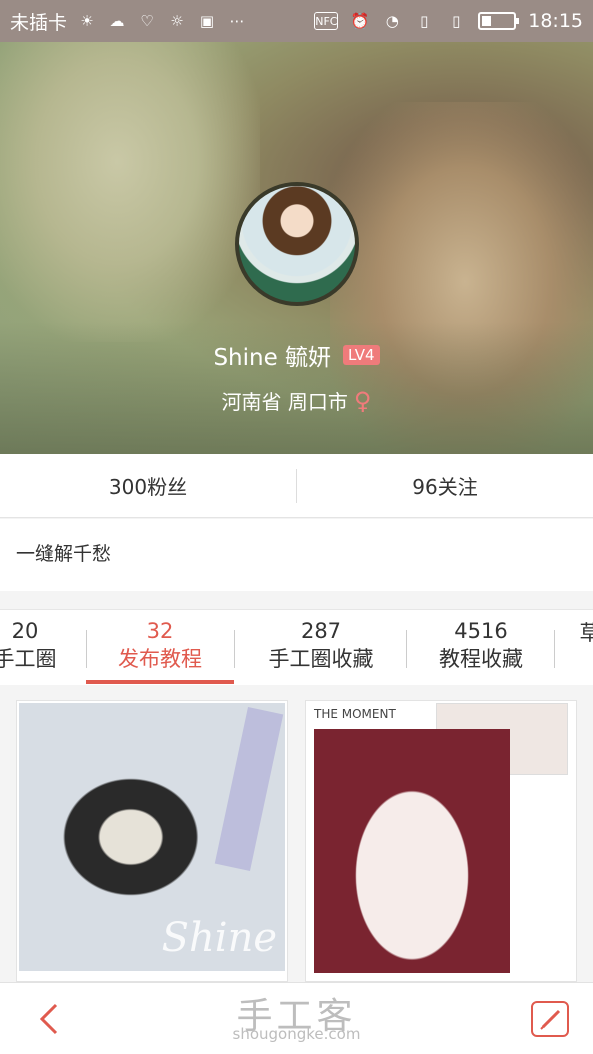  Describe the element at coordinates (555, 21) in the screenshot. I see `clock: 18:15` at that location.